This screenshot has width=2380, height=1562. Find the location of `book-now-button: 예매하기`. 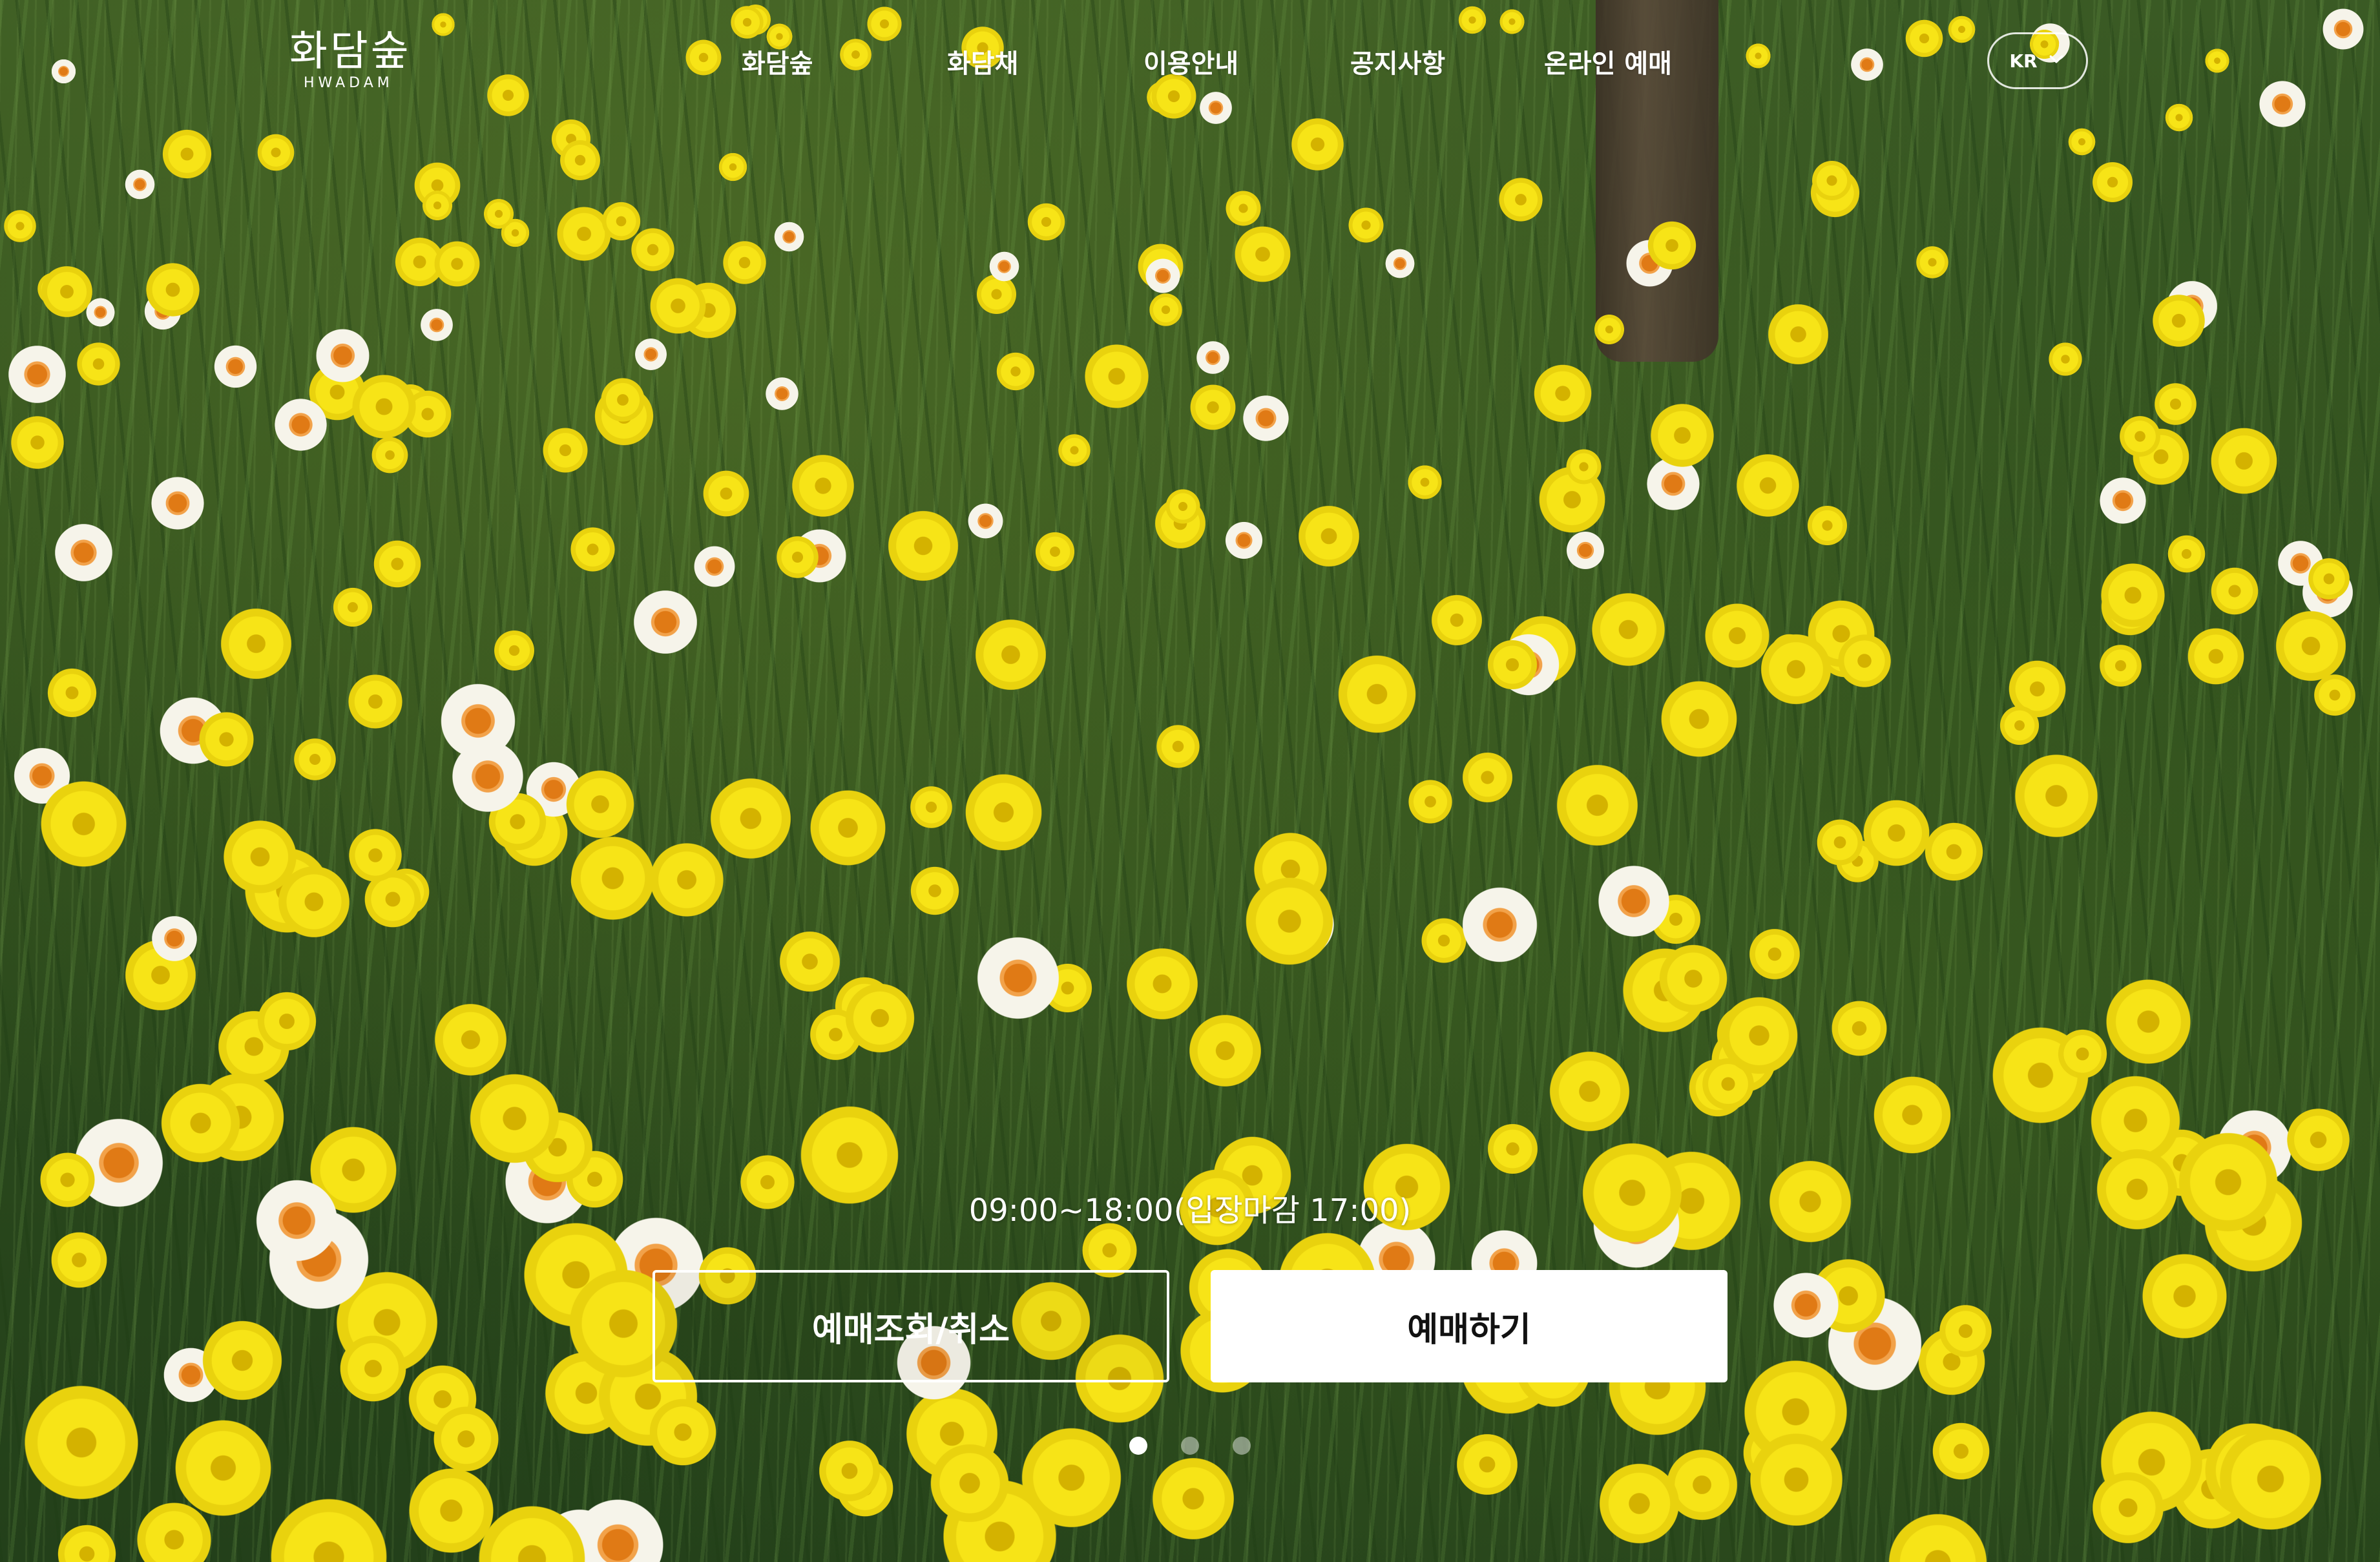

book-now-button: 예매하기 is located at coordinates (1469, 1326).